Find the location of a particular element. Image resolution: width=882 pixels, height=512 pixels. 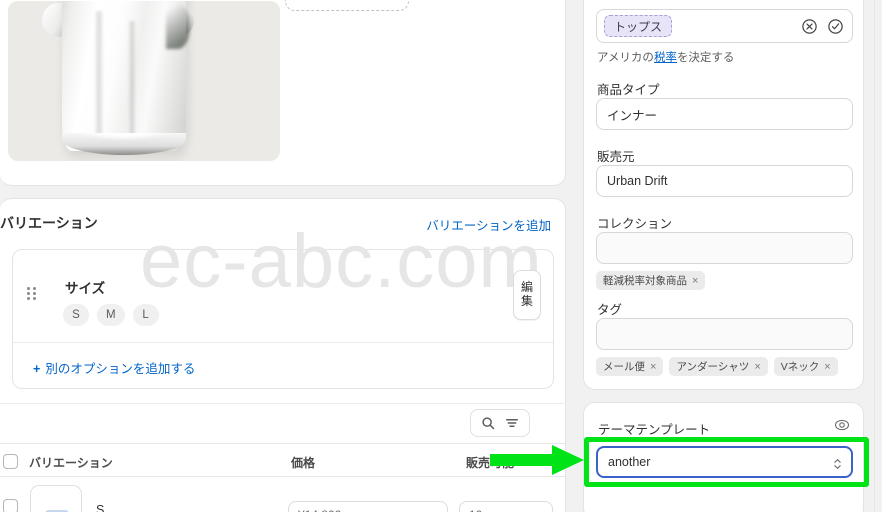

theme-template-select: another is located at coordinates (724, 462).